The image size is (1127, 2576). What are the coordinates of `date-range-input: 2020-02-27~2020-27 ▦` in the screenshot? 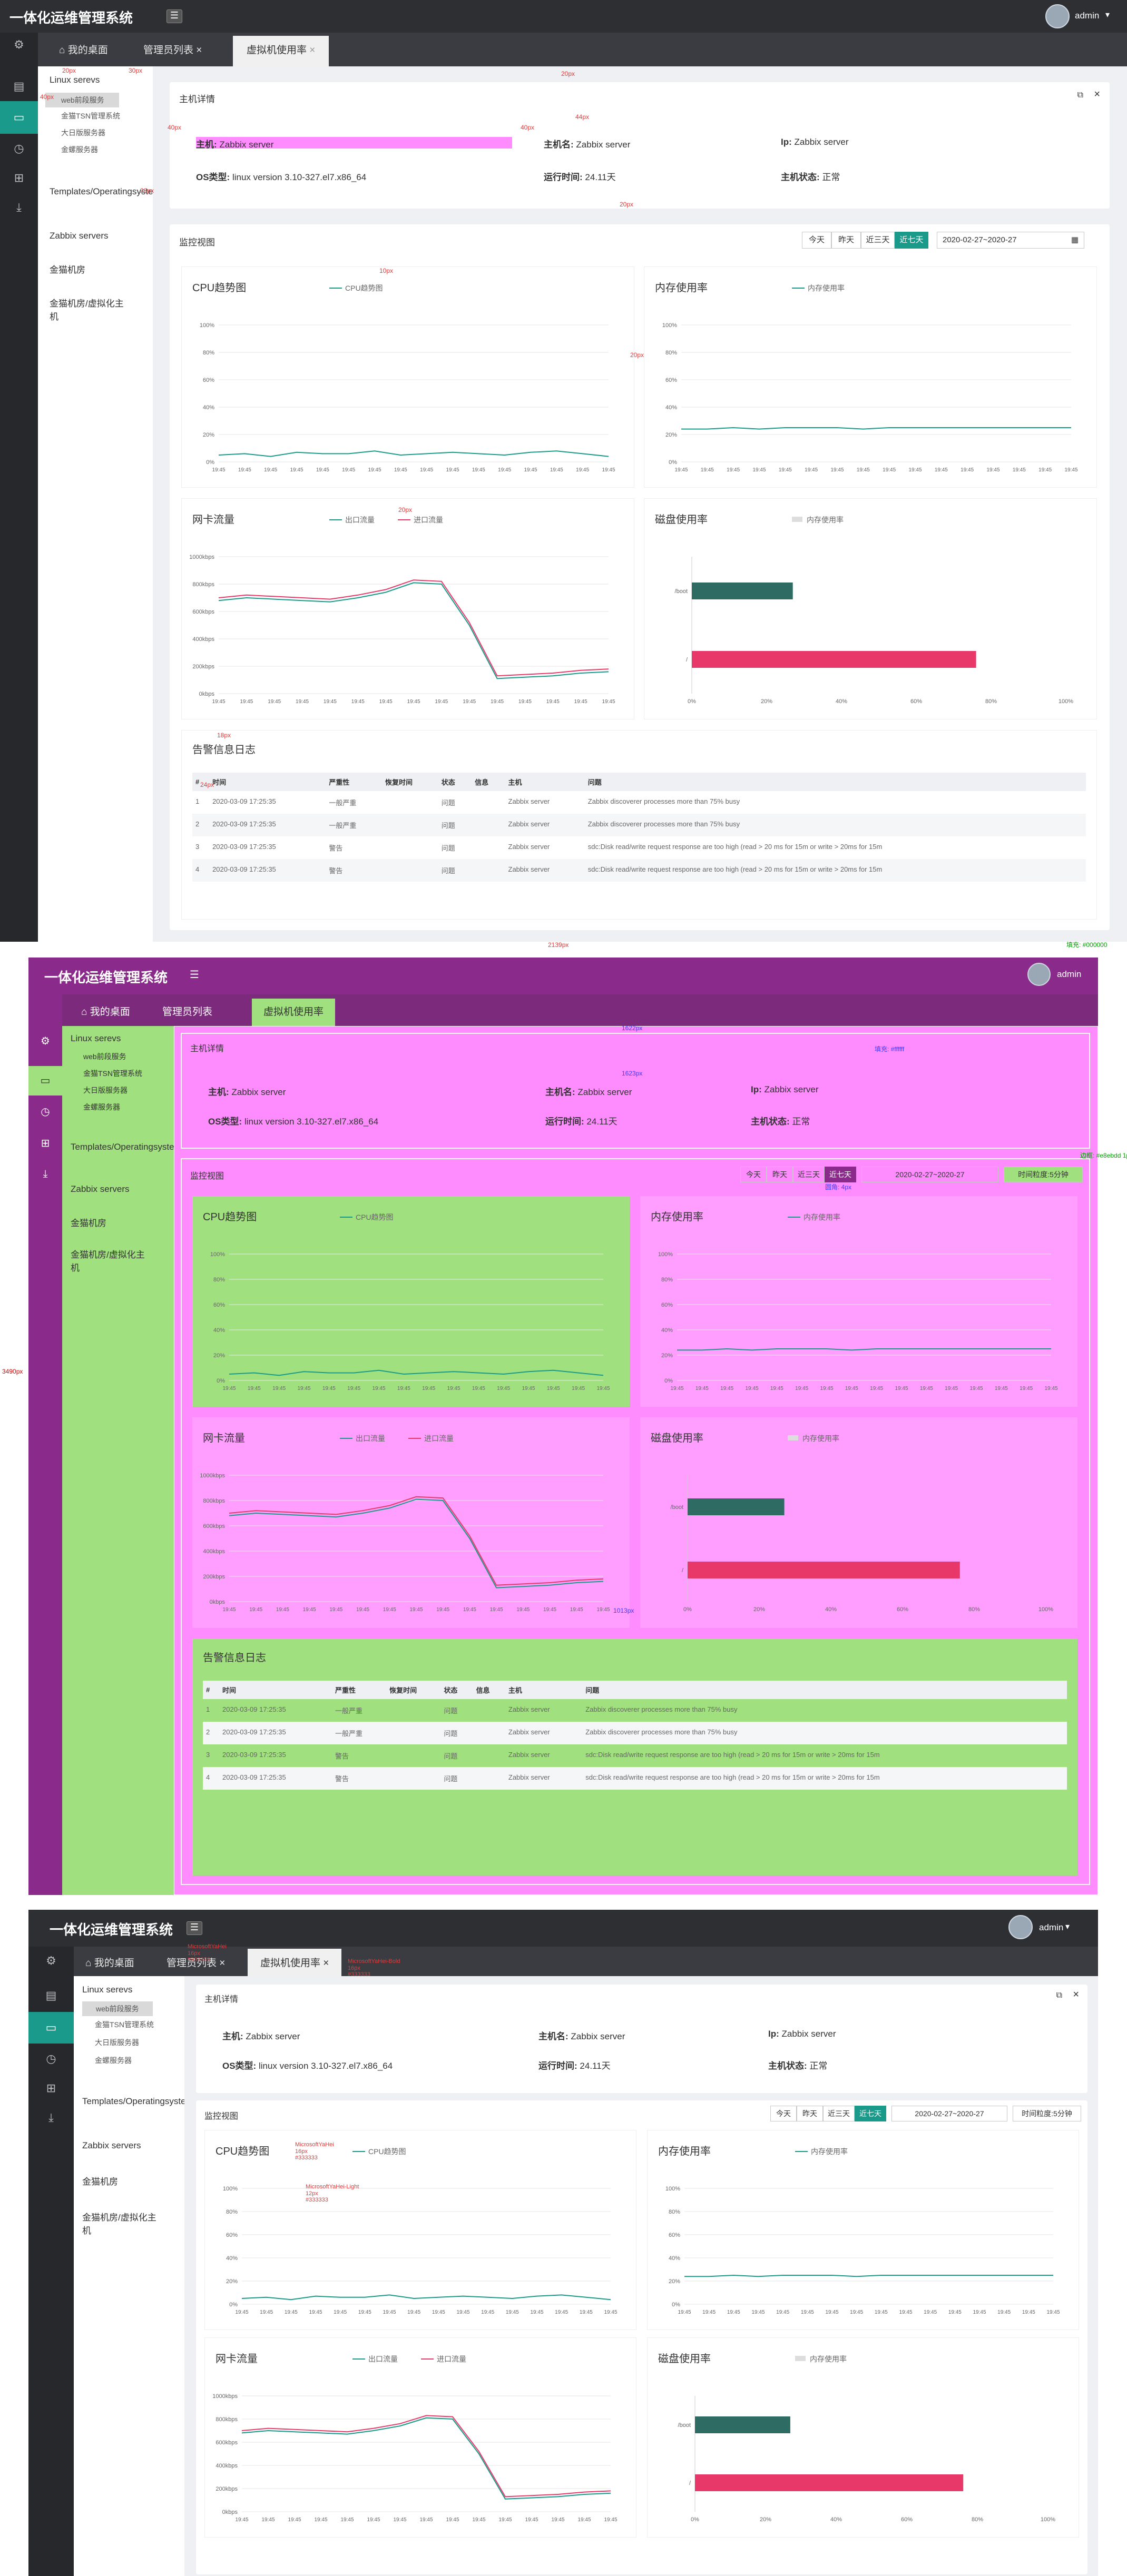 It's located at (1010, 240).